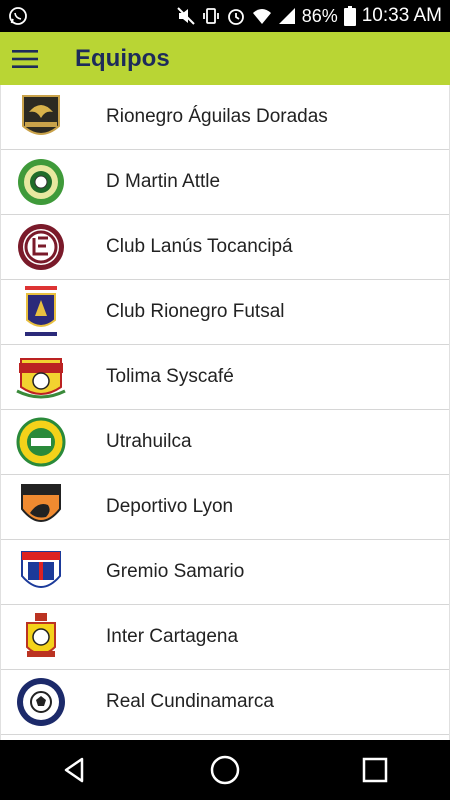 The height and width of the screenshot is (800, 450). I want to click on gremio-samario-logo, so click(41, 572).